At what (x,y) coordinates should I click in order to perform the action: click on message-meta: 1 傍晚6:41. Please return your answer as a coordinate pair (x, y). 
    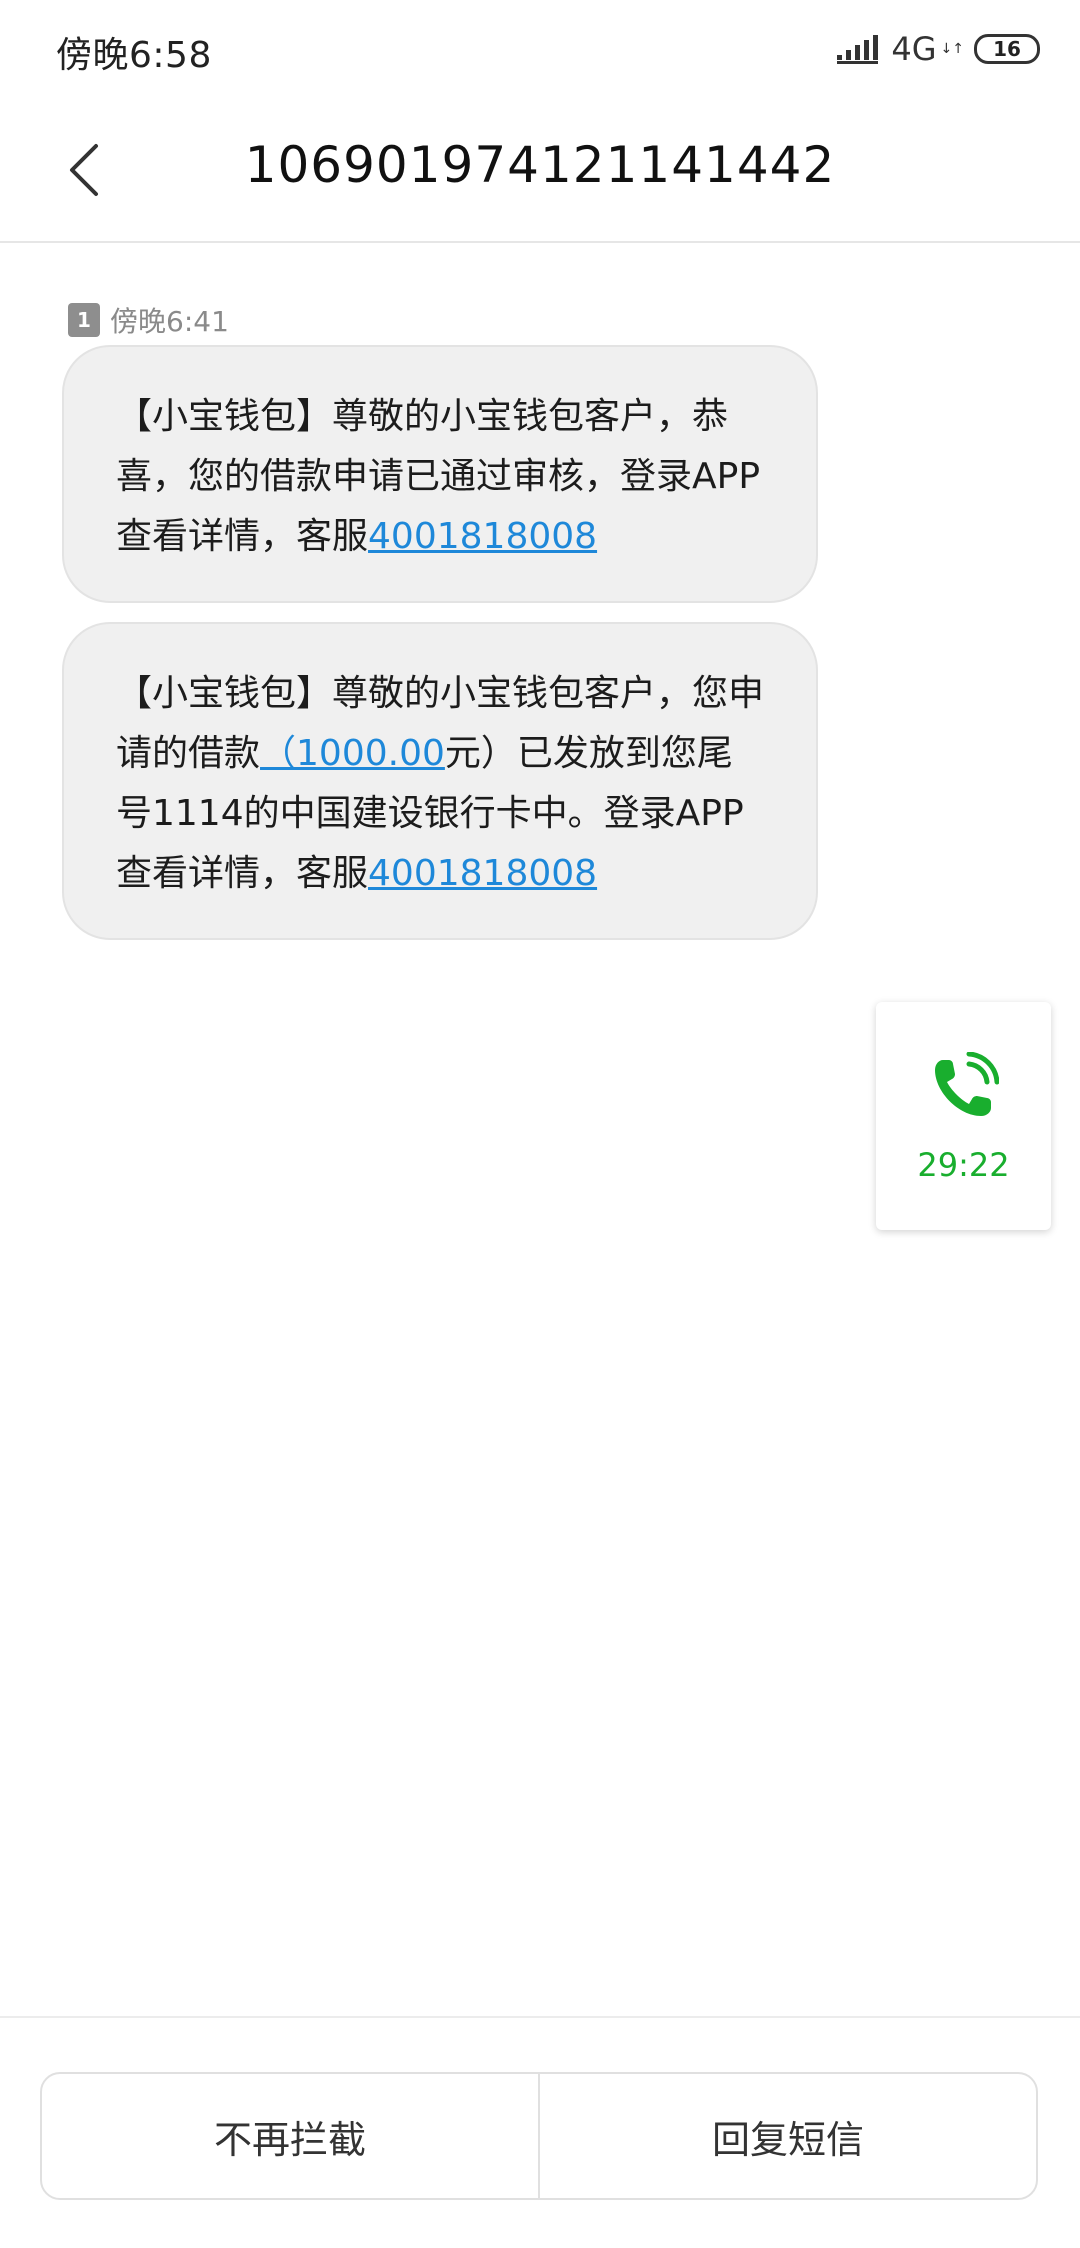
    Looking at the image, I should click on (148, 320).